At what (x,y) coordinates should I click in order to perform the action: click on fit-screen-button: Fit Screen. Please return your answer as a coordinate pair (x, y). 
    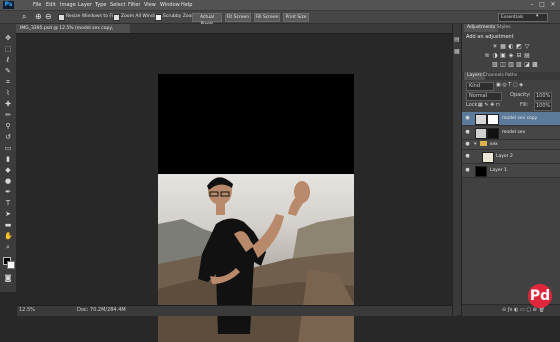
    Looking at the image, I should click on (238, 17).